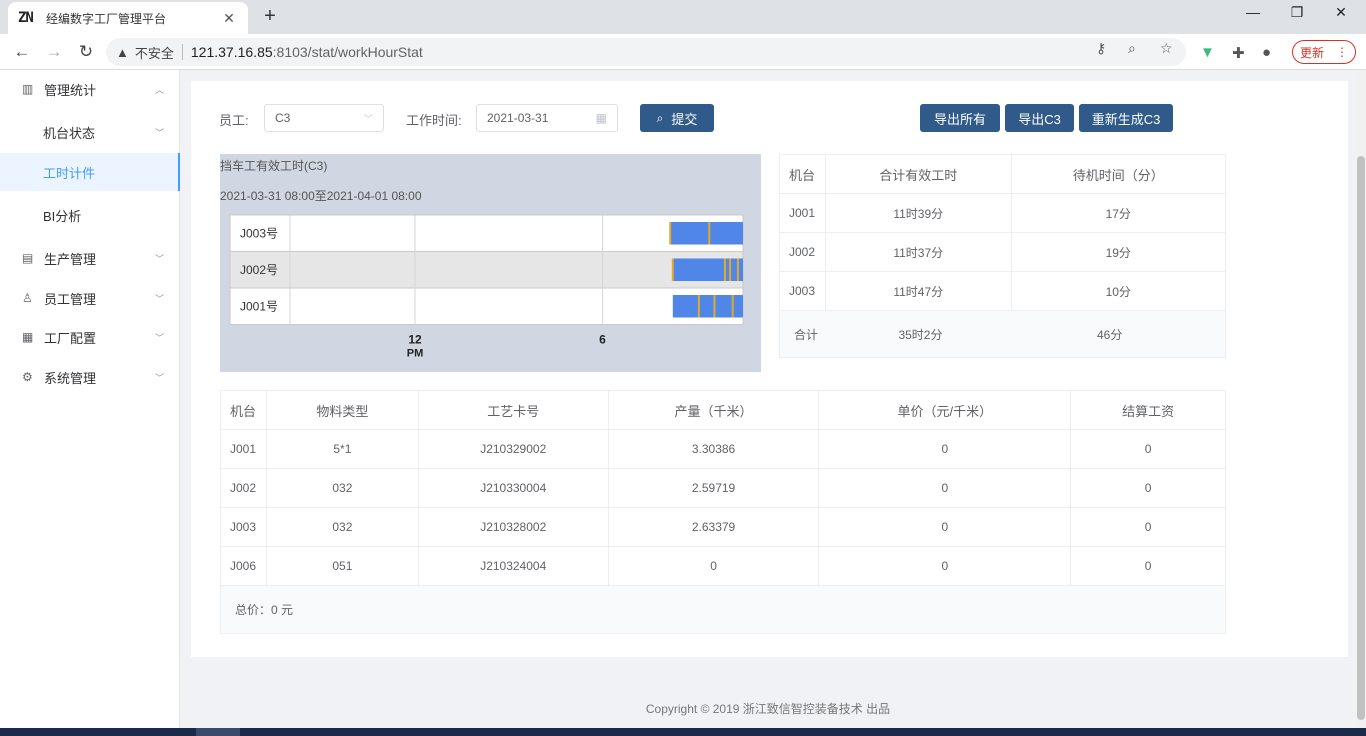 The height and width of the screenshot is (736, 1366). Describe the element at coordinates (1266, 52) in the screenshot. I see `profile-icon: ●` at that location.